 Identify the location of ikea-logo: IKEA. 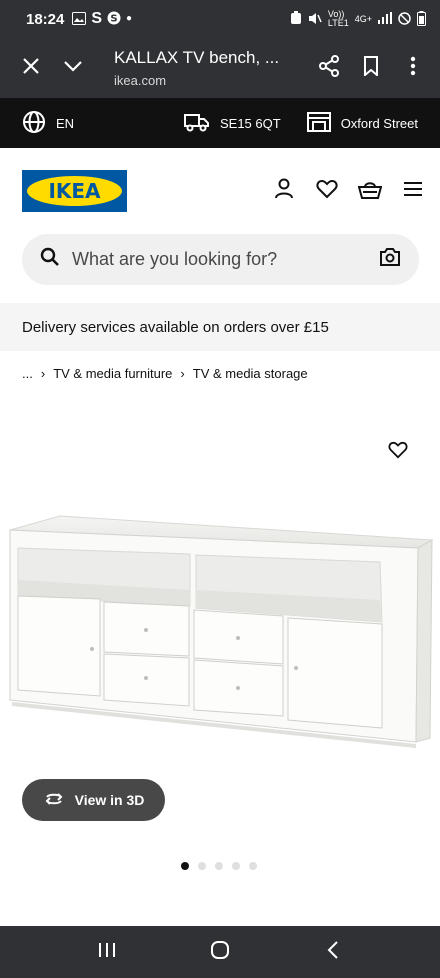
(74, 191).